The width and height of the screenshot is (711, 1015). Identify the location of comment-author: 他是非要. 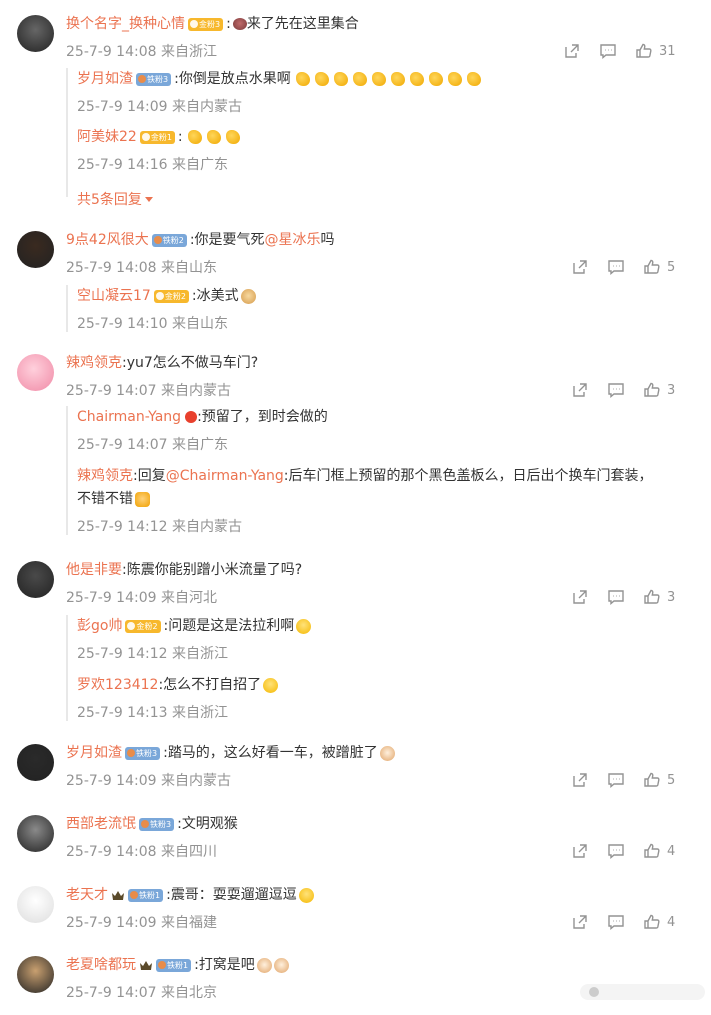
(94, 570).